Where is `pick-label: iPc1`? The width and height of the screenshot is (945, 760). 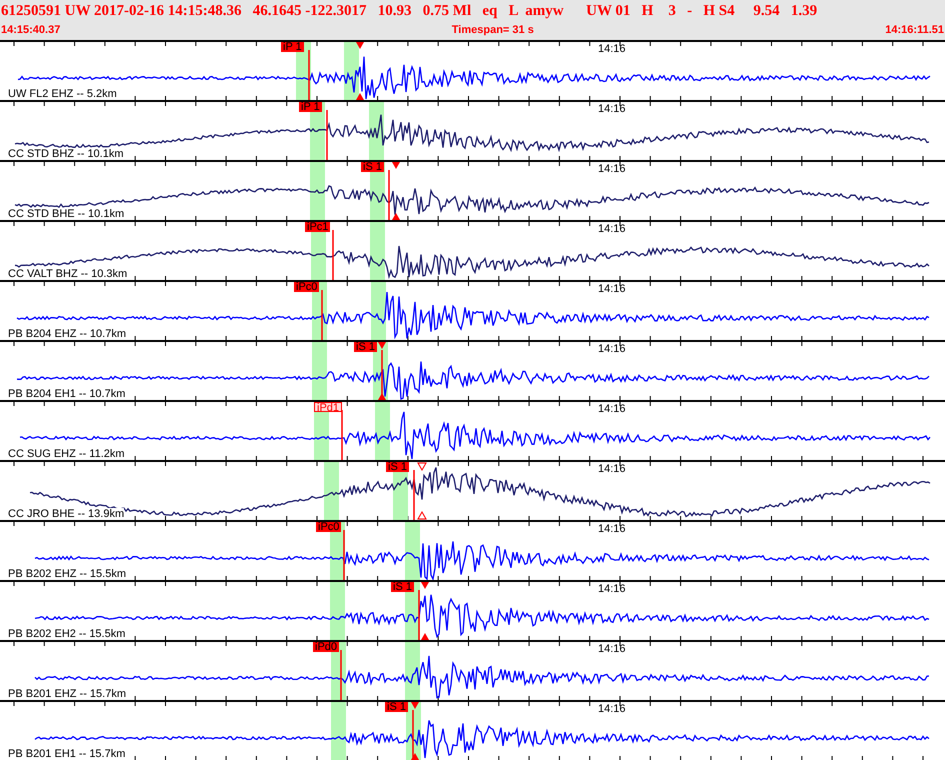
pick-label: iPc1 is located at coordinates (317, 227).